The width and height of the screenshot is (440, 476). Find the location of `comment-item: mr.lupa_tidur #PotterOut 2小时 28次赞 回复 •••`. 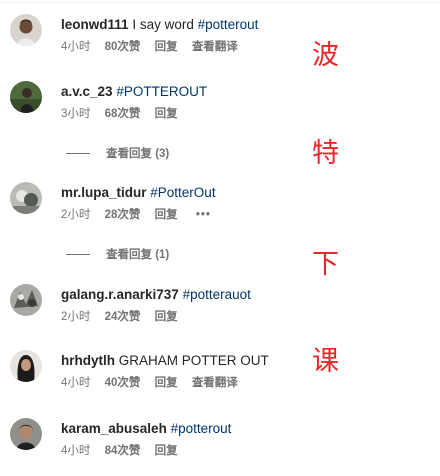

comment-item: mr.lupa_tidur #PotterOut 2小时 28次赞 回复 ••• is located at coordinates (220, 204).